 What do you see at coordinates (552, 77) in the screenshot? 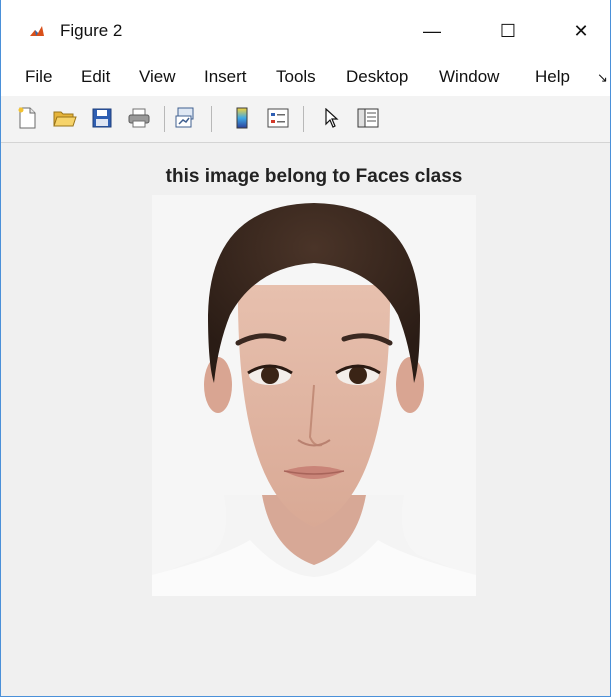
I see `menu-help: Help` at bounding box center [552, 77].